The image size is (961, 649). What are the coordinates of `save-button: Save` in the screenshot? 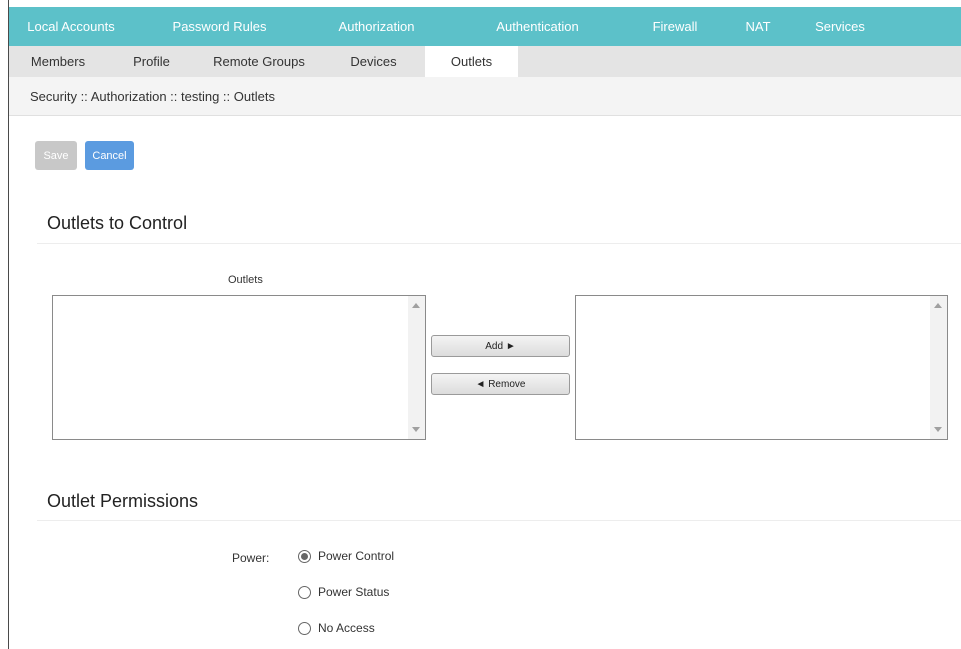 It's located at (56, 155).